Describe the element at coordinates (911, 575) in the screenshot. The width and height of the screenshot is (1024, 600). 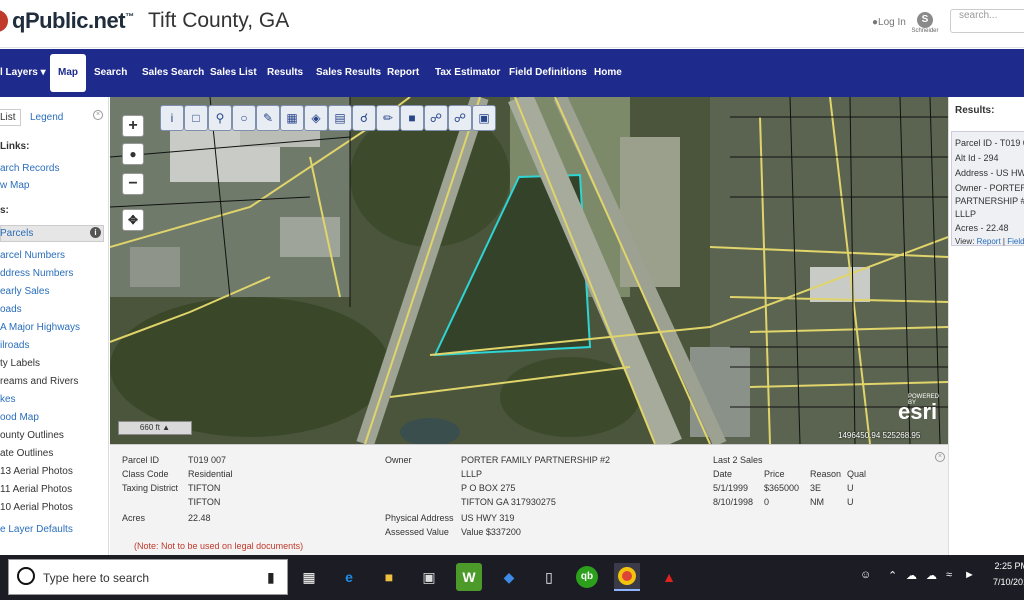
I see `cloud-icon: ☁` at that location.